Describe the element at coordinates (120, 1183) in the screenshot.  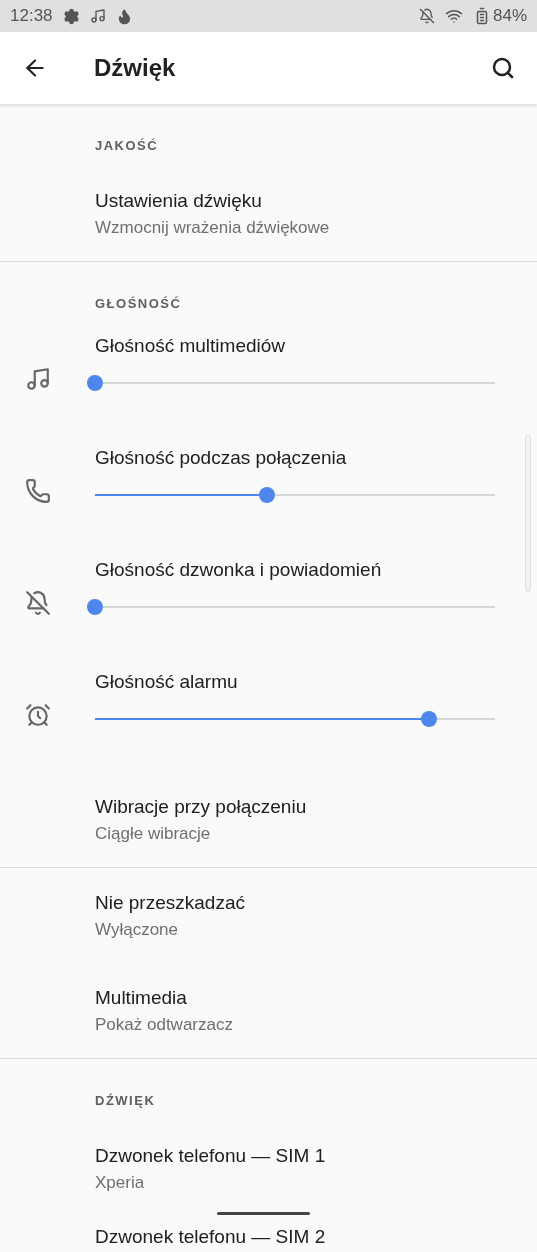
I see `setting-summary: Xperia` at that location.